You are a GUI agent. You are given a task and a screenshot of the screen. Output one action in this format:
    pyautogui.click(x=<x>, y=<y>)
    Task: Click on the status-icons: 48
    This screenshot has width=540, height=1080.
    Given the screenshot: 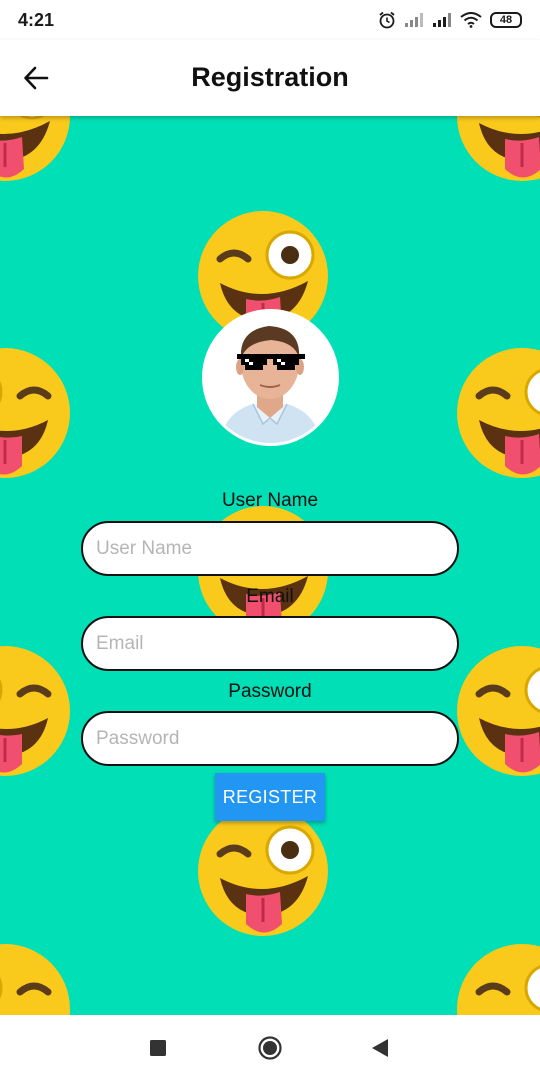 What is the action you would take?
    pyautogui.click(x=450, y=20)
    